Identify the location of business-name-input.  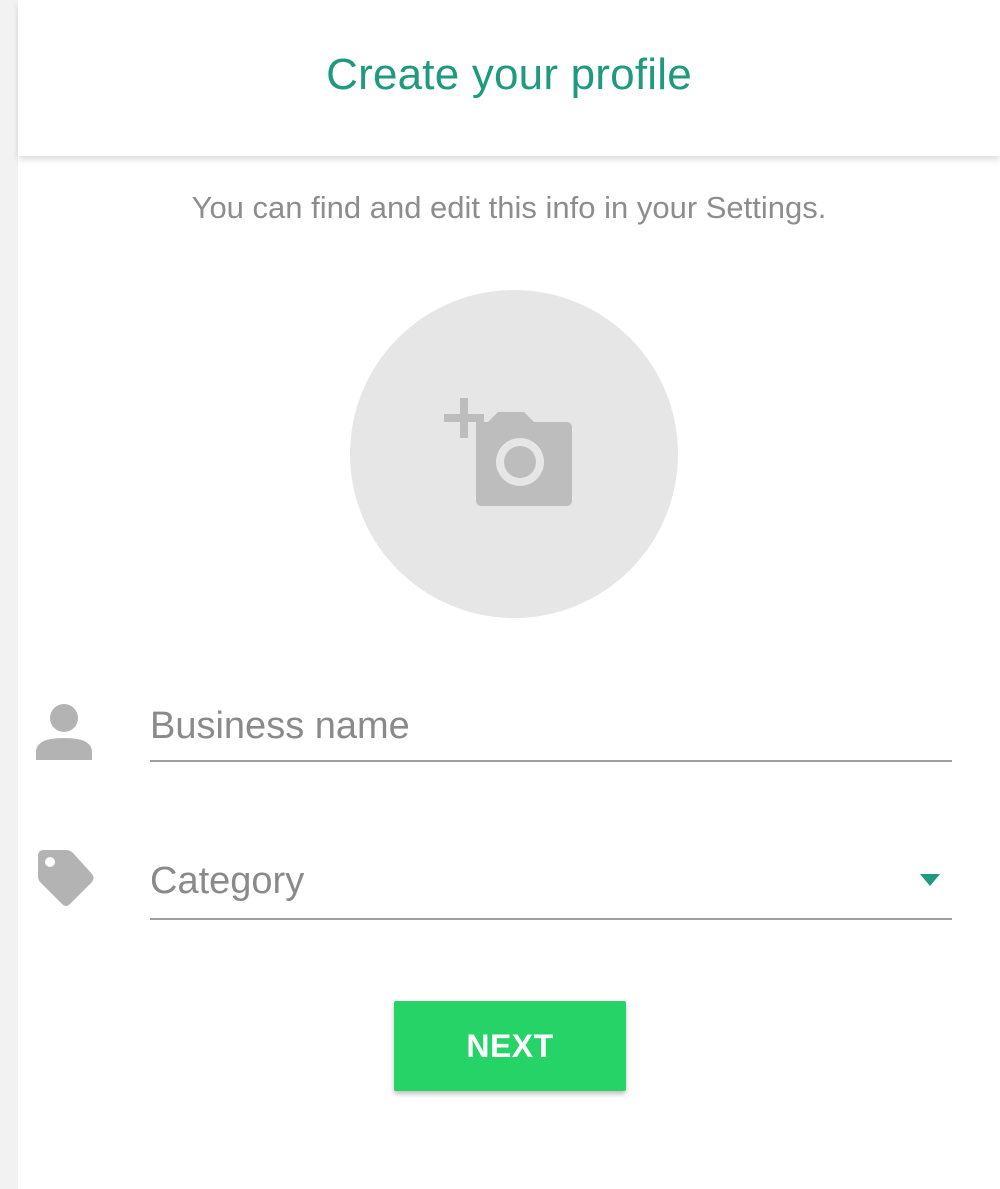
(551, 726).